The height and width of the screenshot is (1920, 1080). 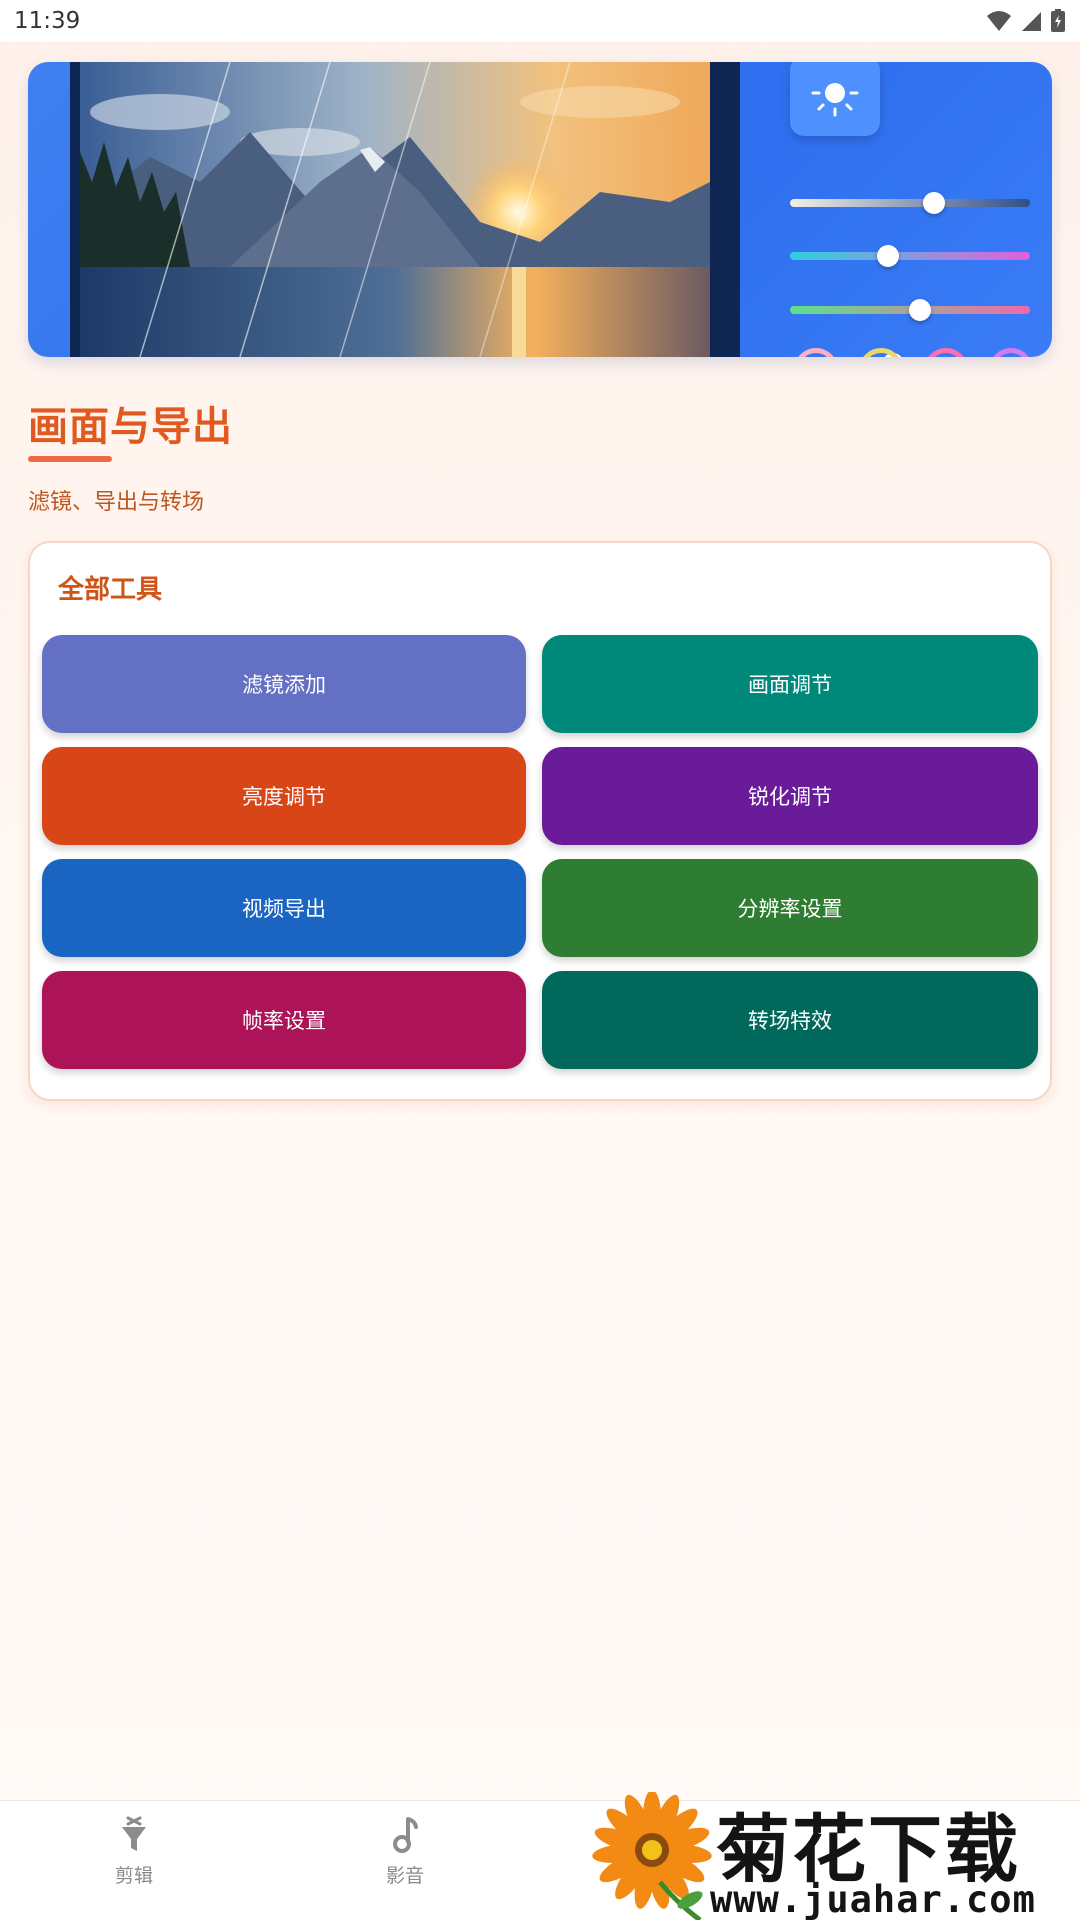 I want to click on landscape-photo, so click(x=405, y=209).